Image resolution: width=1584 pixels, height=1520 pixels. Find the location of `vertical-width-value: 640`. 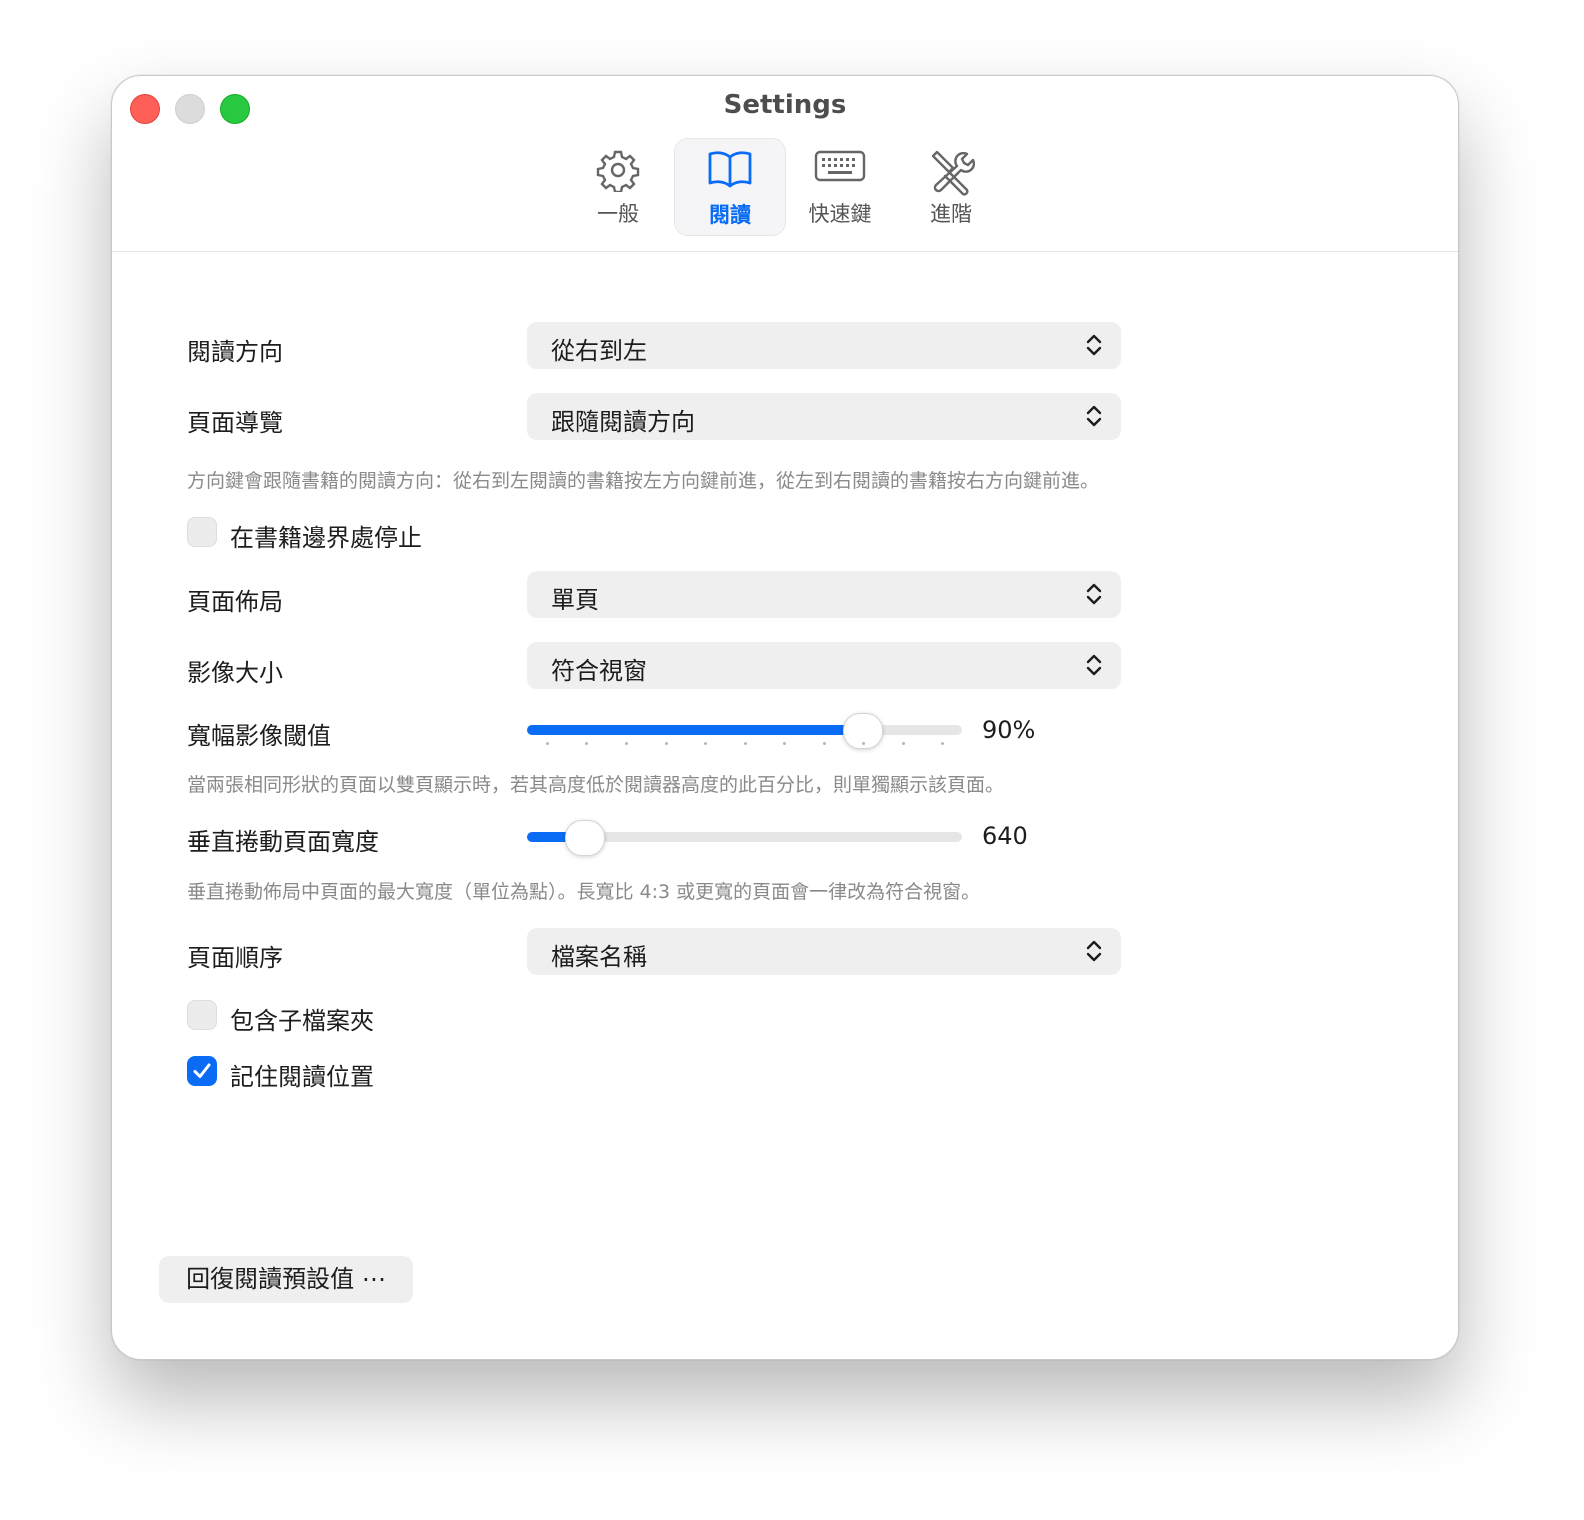

vertical-width-value: 640 is located at coordinates (1005, 836).